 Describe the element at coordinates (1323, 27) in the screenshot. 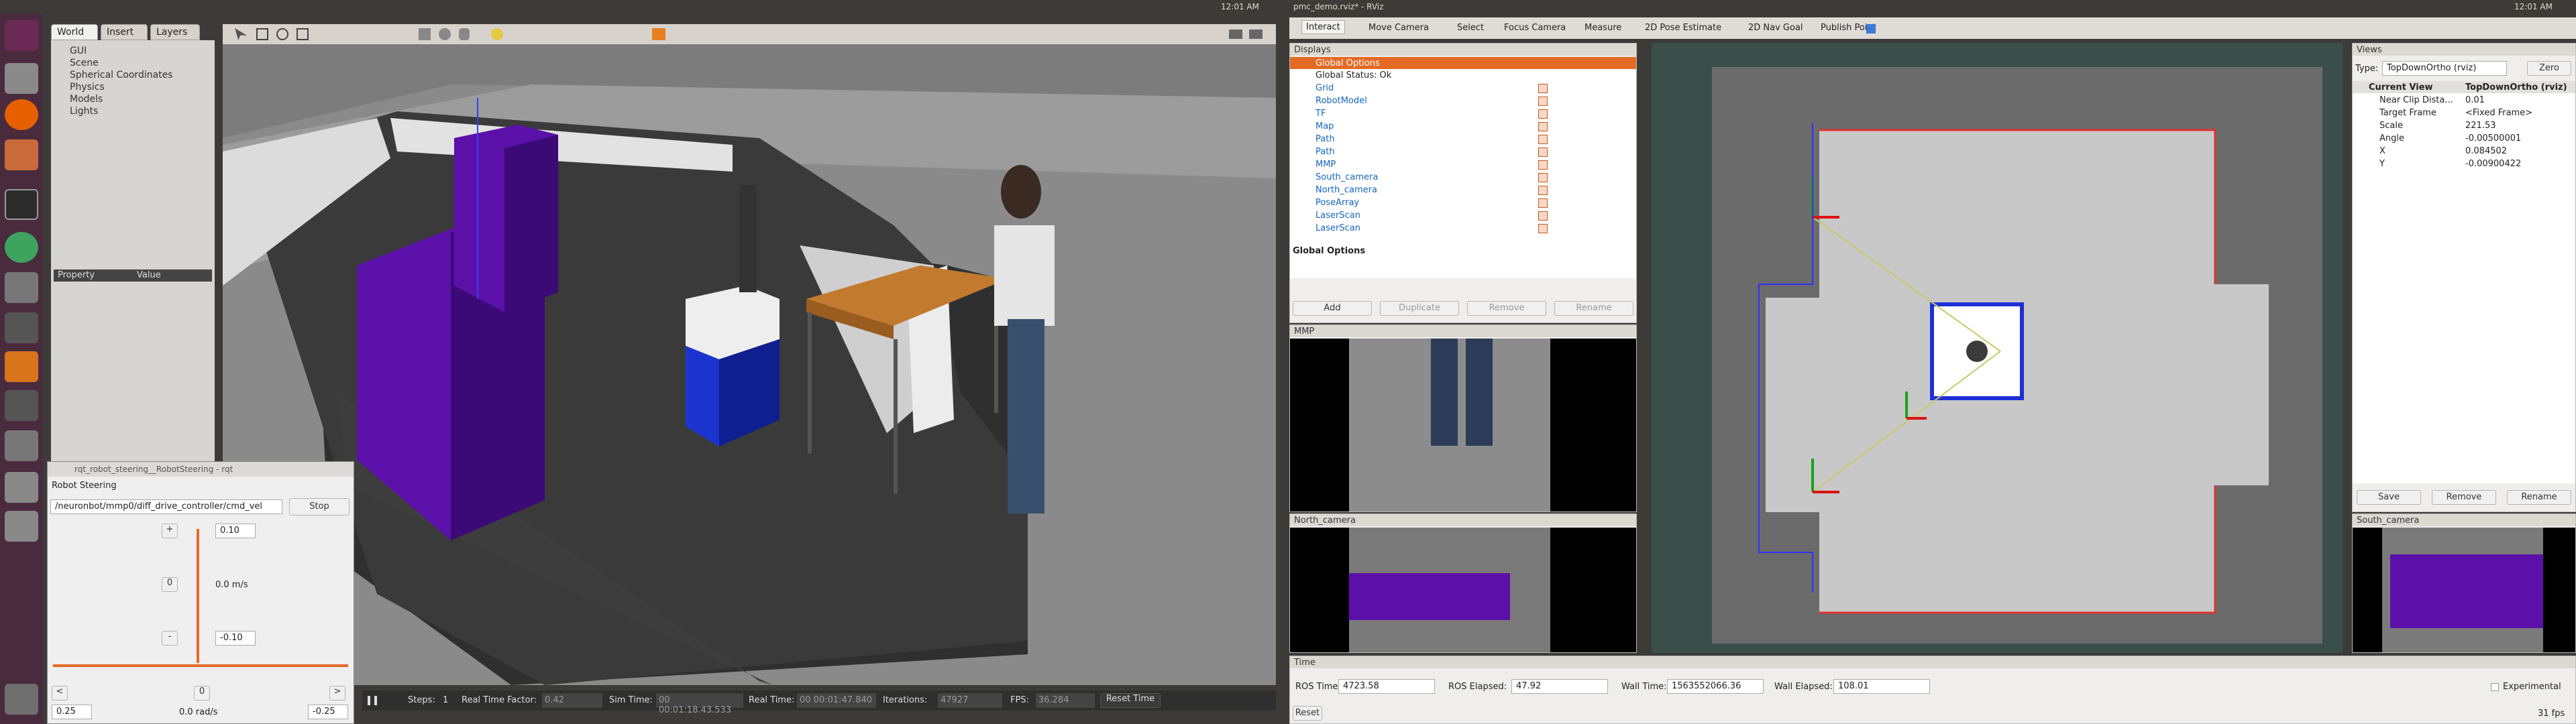

I see `tool-interact: Interact` at that location.